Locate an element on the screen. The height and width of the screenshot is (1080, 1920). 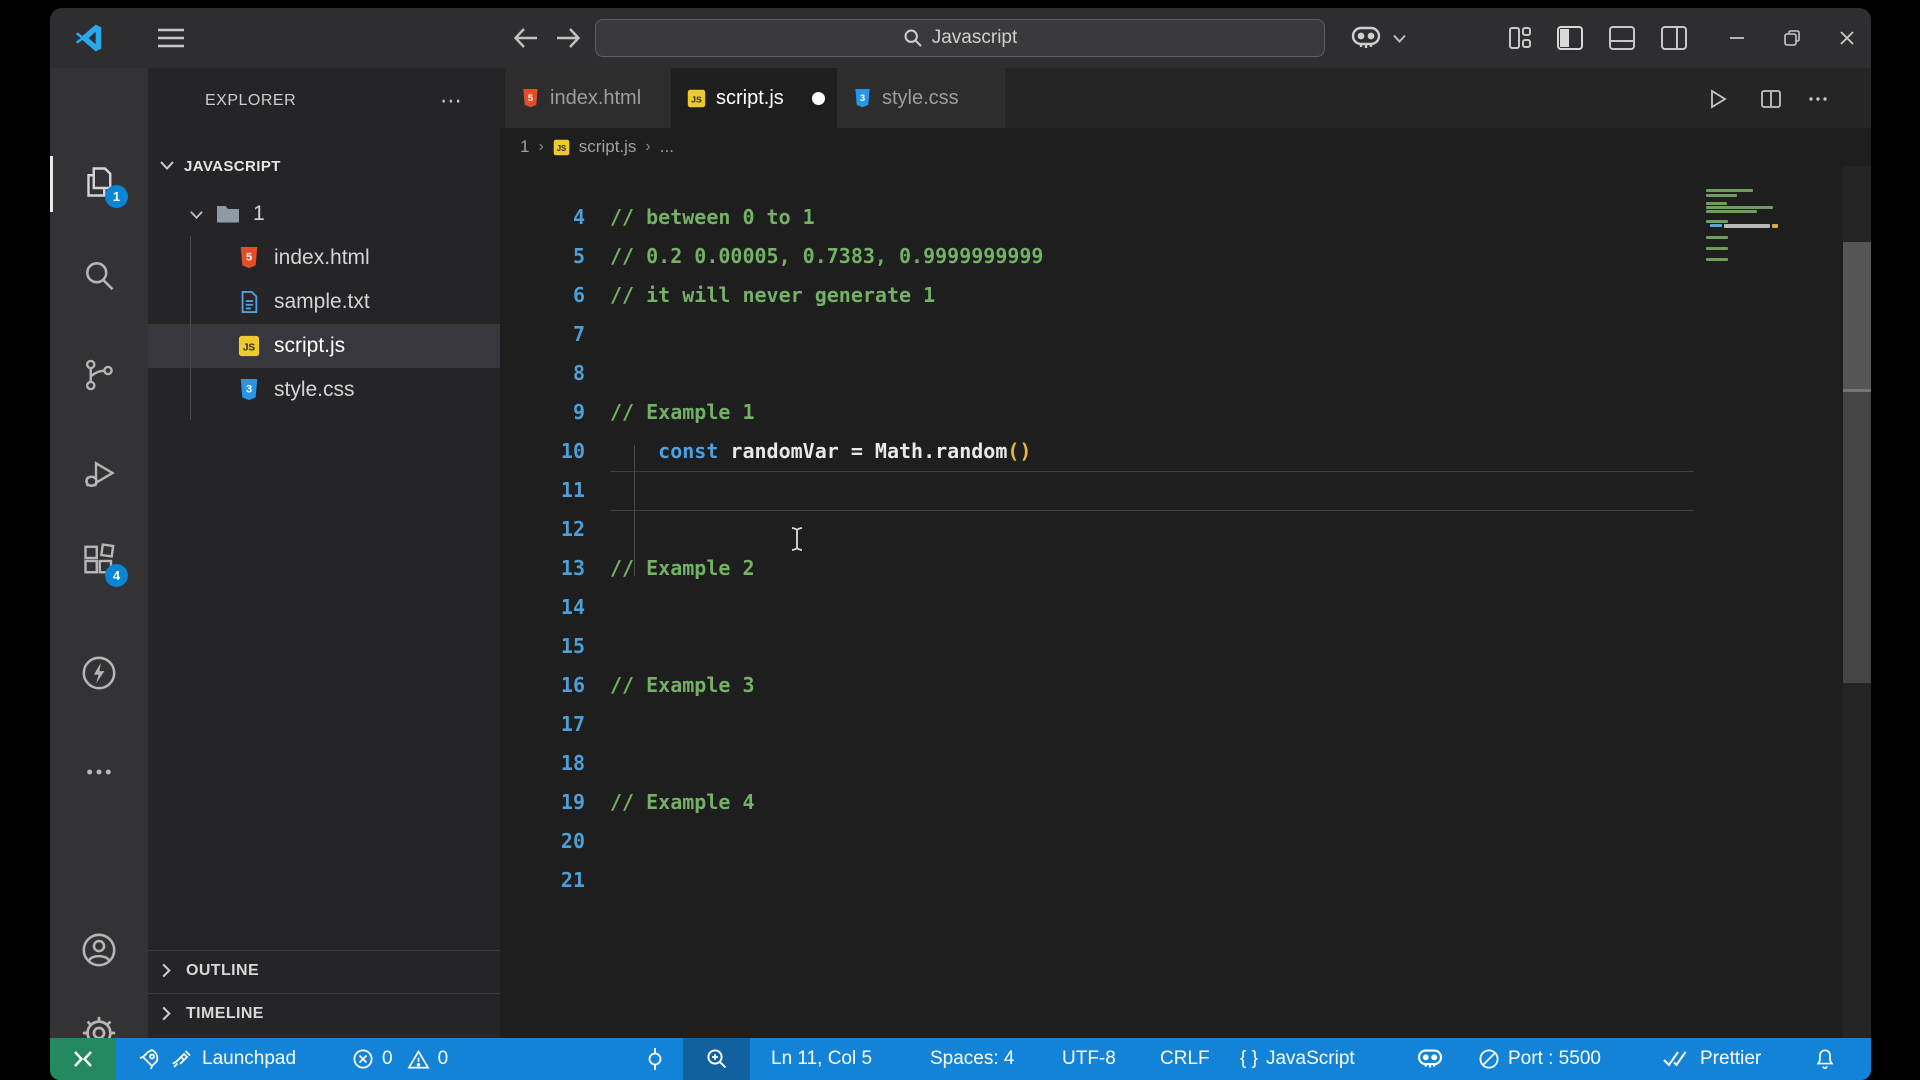
search-view-icon is located at coordinates (99, 275).